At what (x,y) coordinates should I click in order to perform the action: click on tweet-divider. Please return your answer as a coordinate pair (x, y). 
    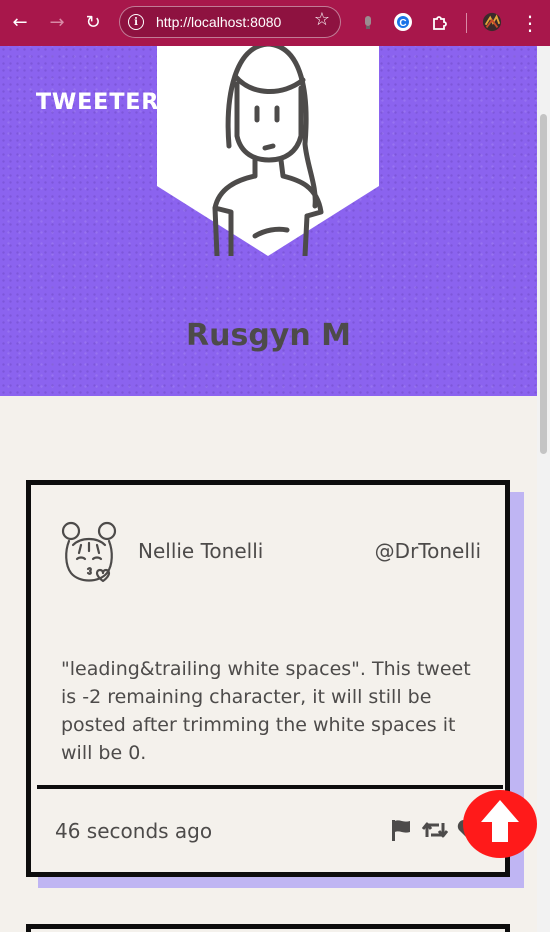
    Looking at the image, I should click on (270, 787).